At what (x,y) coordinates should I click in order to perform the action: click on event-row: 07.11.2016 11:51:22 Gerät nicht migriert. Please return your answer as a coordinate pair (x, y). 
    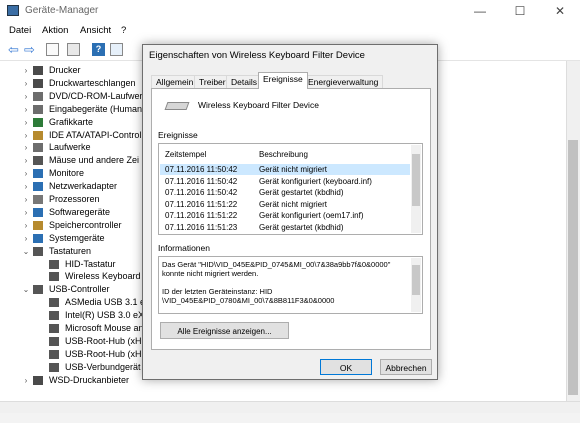
    Looking at the image, I should click on (285, 204).